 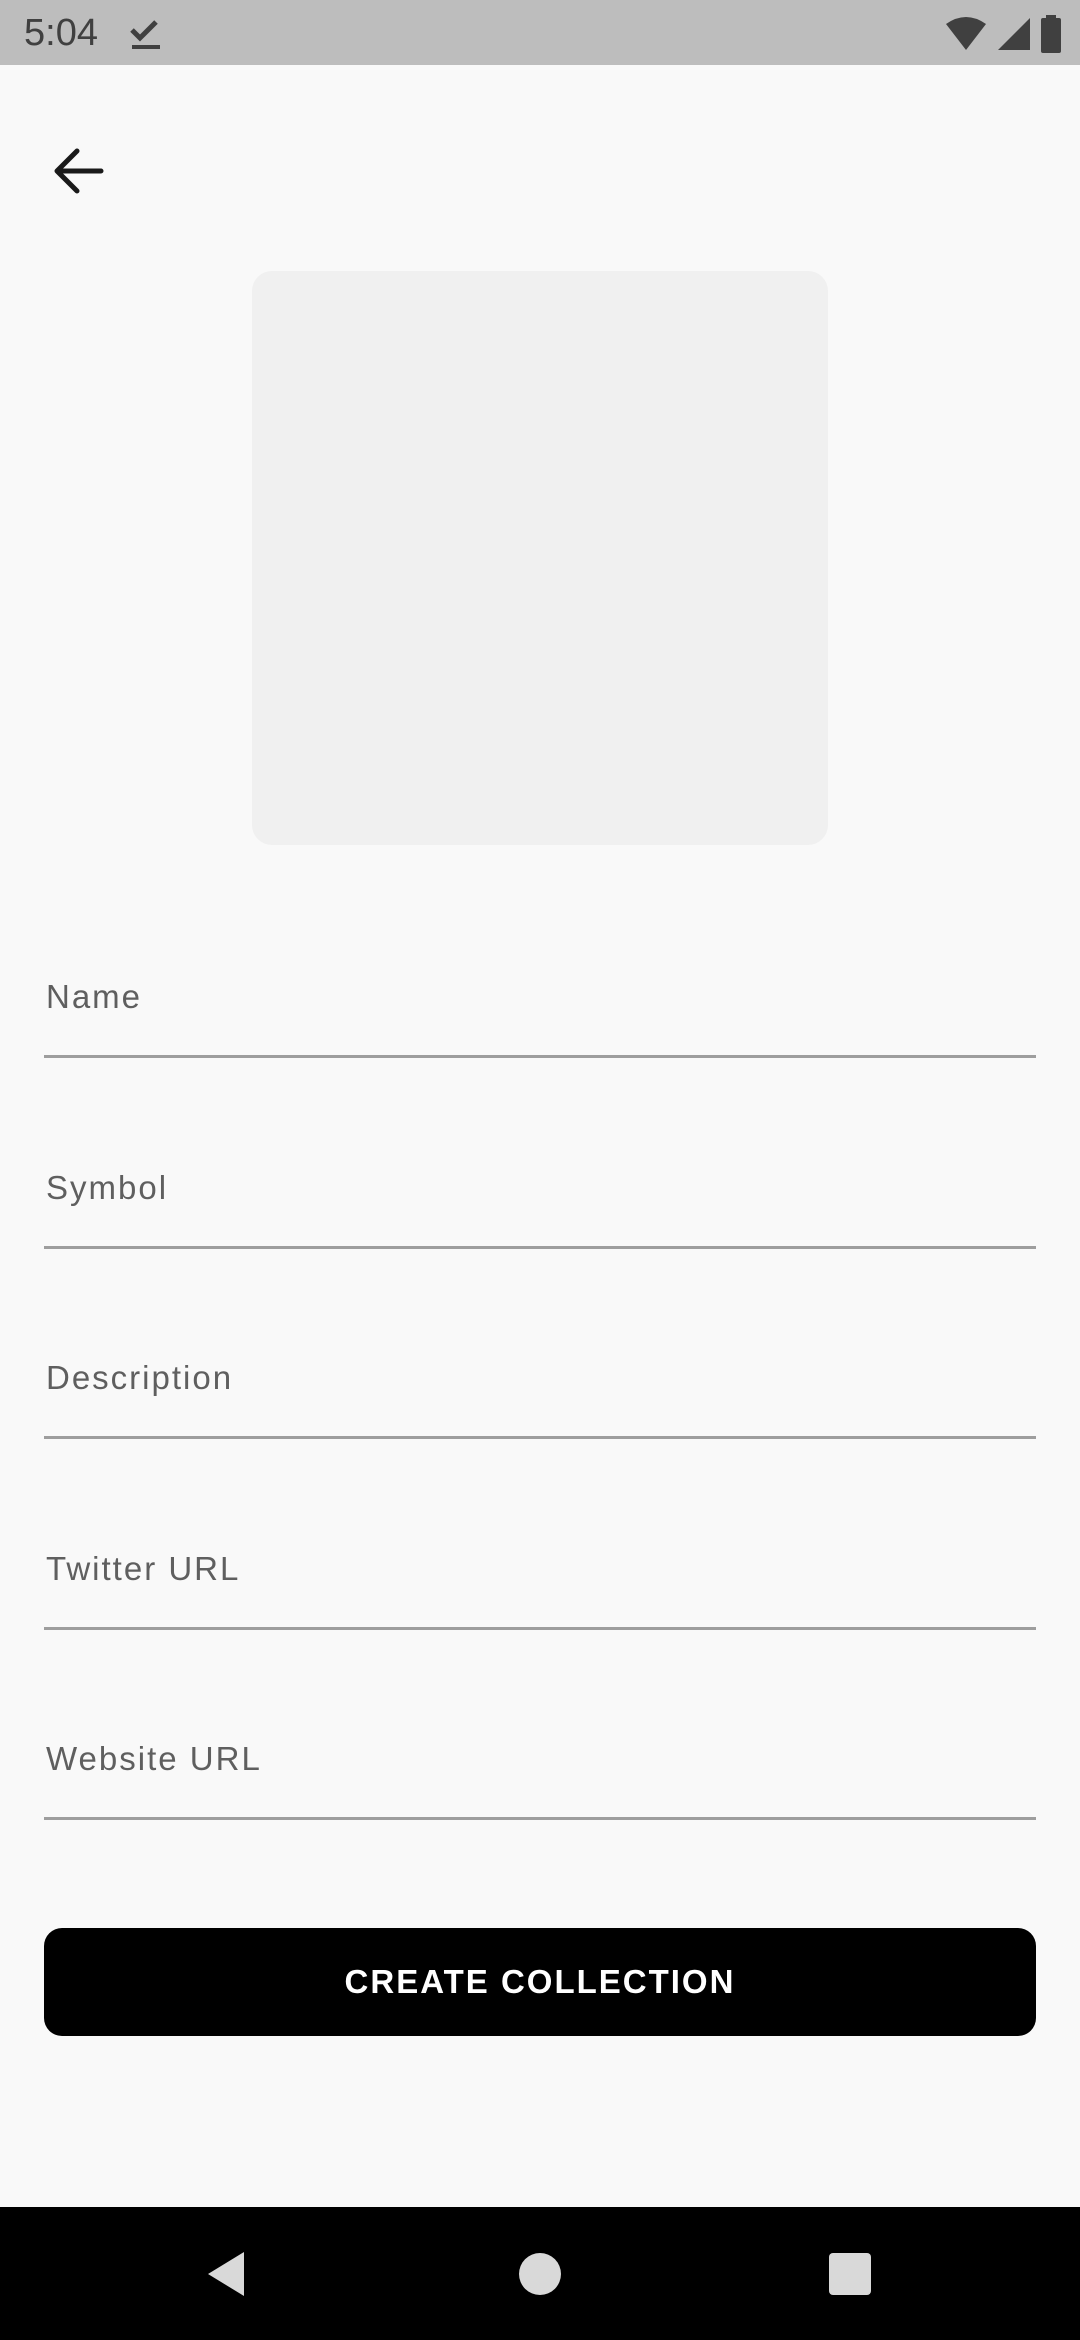 I want to click on twitter-url-input, so click(x=540, y=1578).